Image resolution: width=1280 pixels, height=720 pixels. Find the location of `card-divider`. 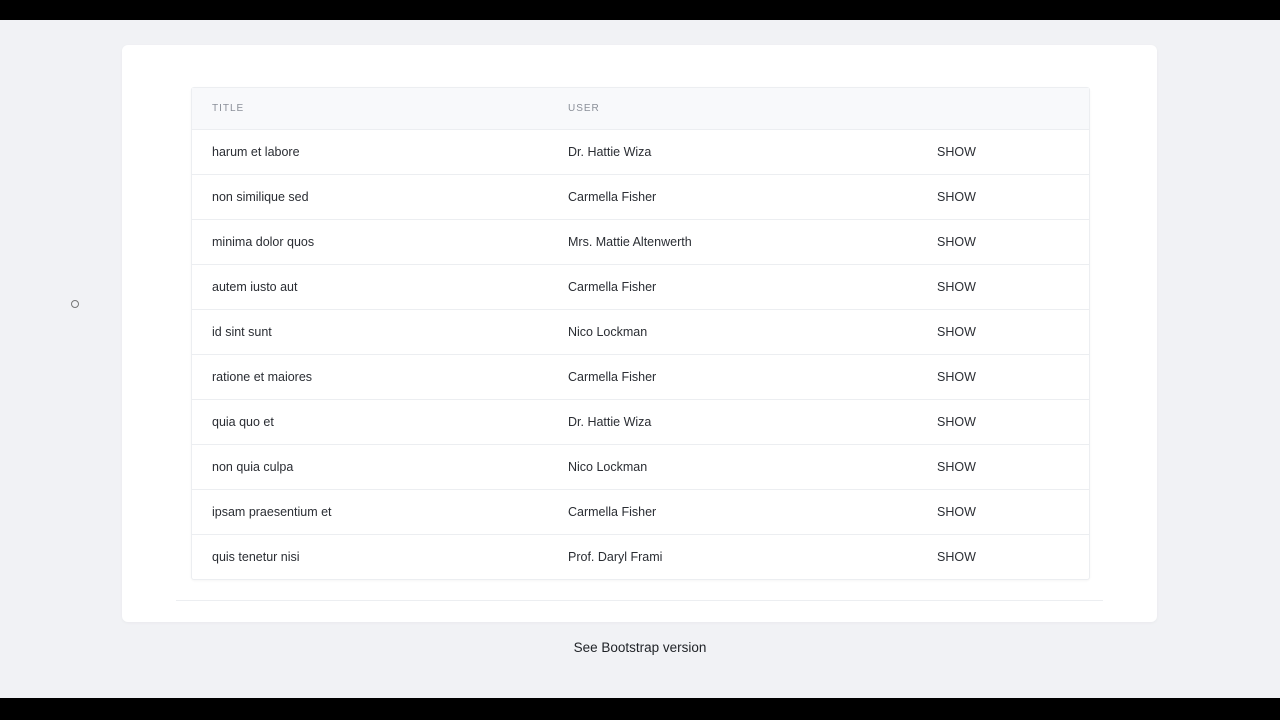

card-divider is located at coordinates (639, 600).